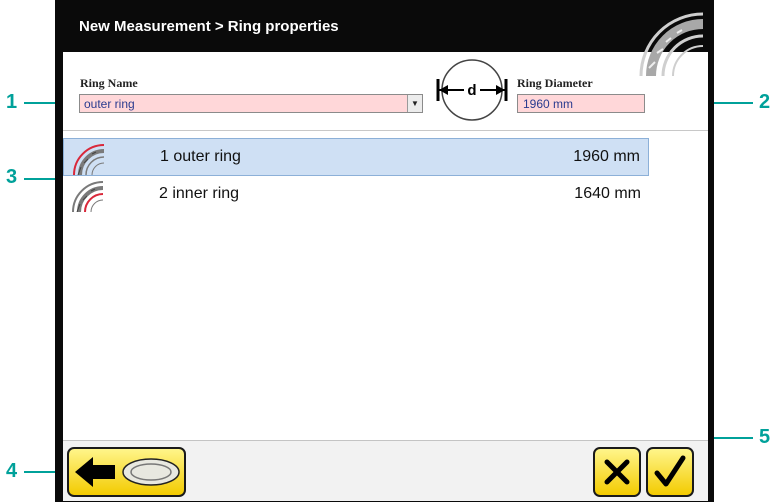 Image resolution: width=776 pixels, height=502 pixels. Describe the element at coordinates (200, 156) in the screenshot. I see `ring-name: 1 outer ring` at that location.